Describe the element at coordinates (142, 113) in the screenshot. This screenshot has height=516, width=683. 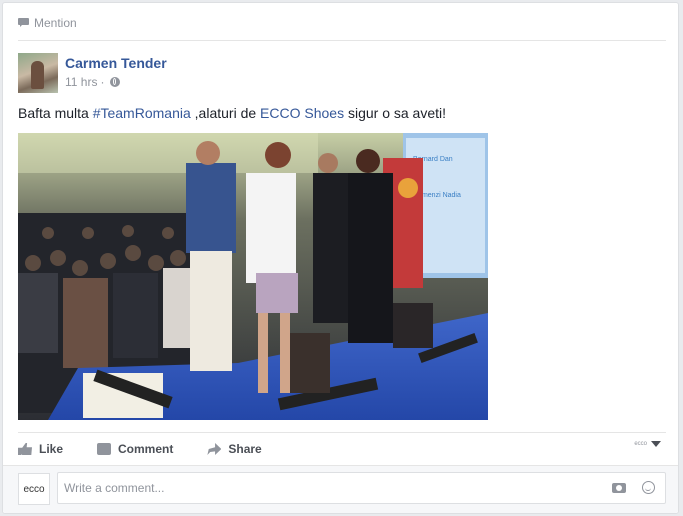
I see `hashtag-link: #TeamRomania` at that location.